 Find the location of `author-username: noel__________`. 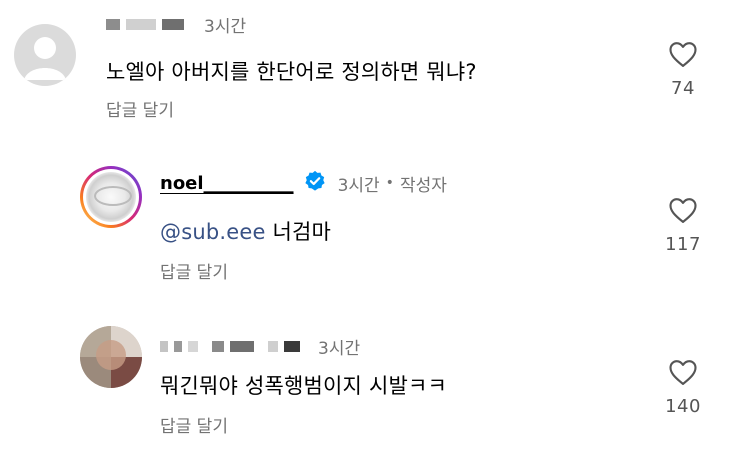

author-username: noel__________ is located at coordinates (227, 183).